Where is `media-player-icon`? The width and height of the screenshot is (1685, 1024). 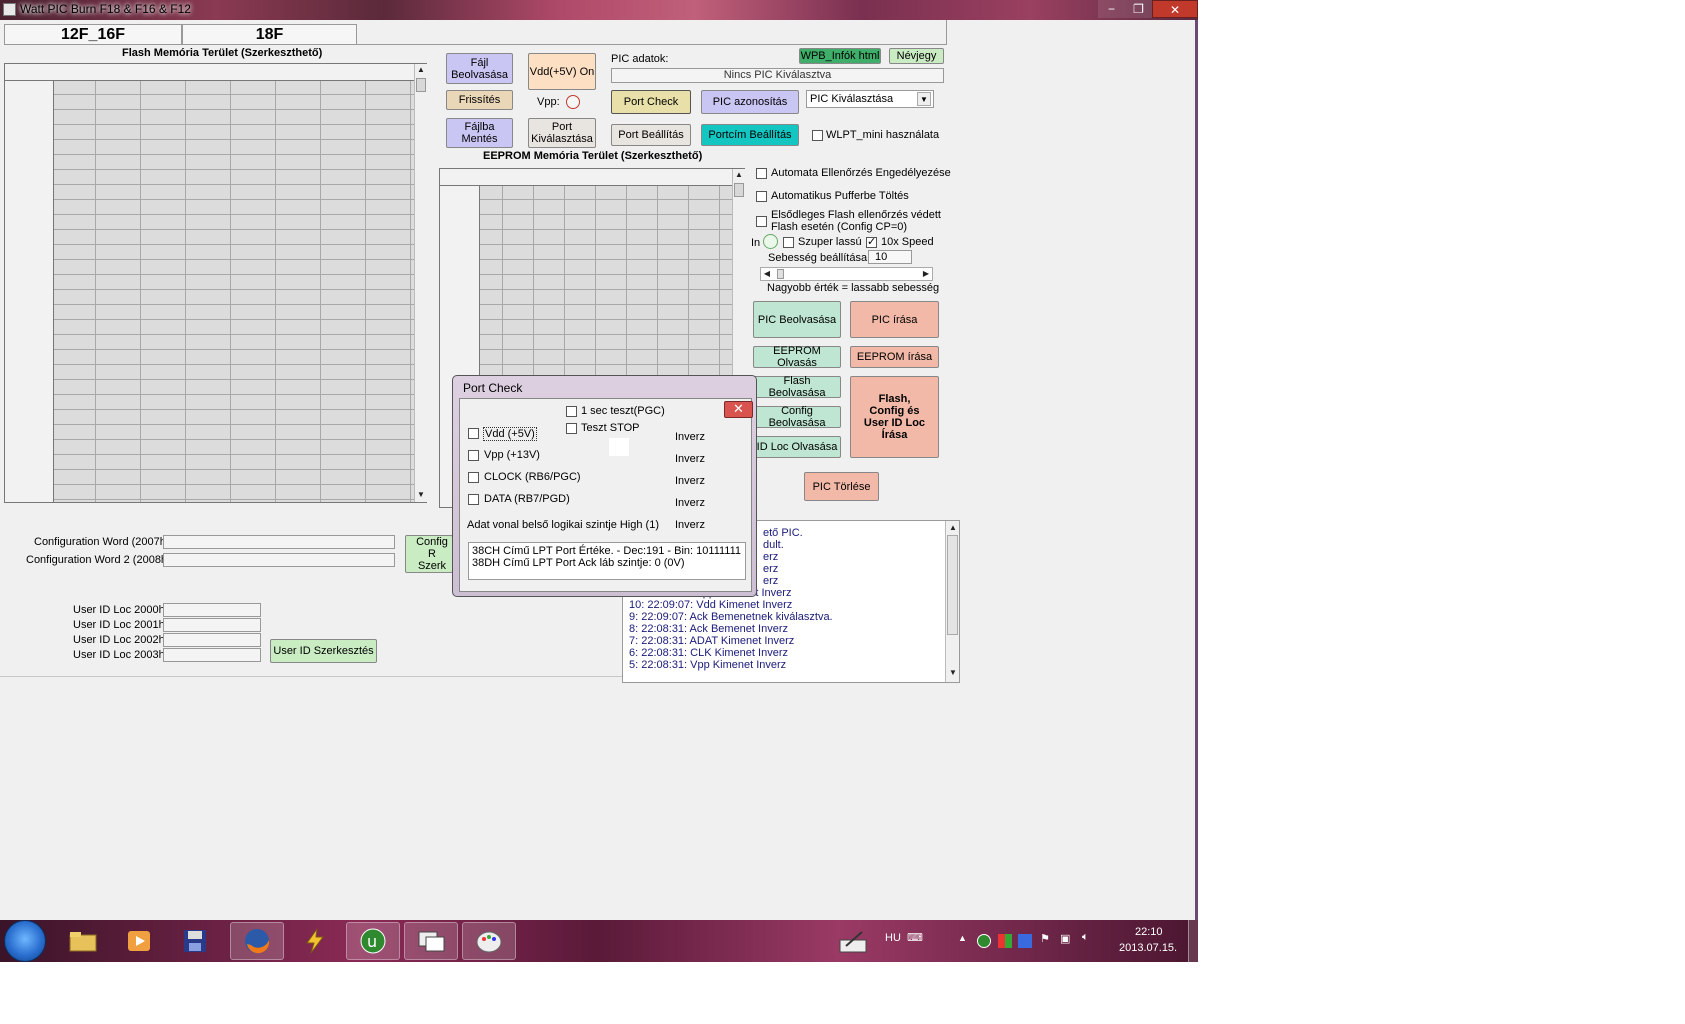 media-player-icon is located at coordinates (139, 941).